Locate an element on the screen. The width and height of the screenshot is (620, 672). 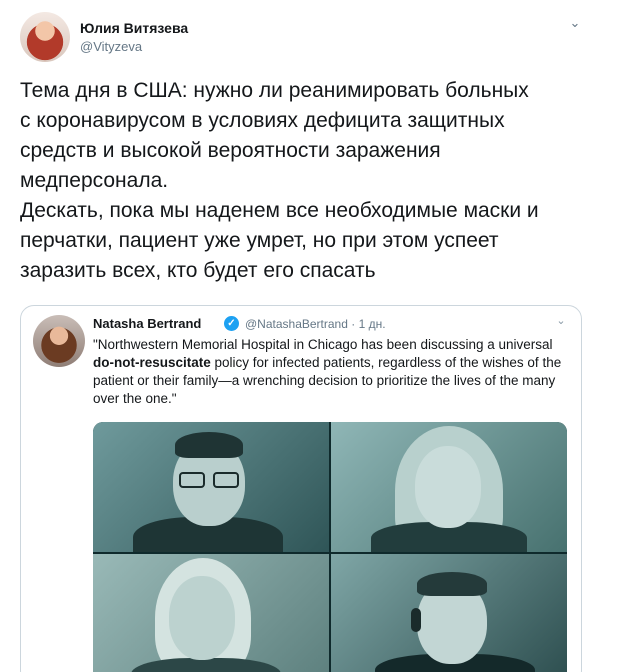
verified-icon: ✓ is located at coordinates (231, 323).